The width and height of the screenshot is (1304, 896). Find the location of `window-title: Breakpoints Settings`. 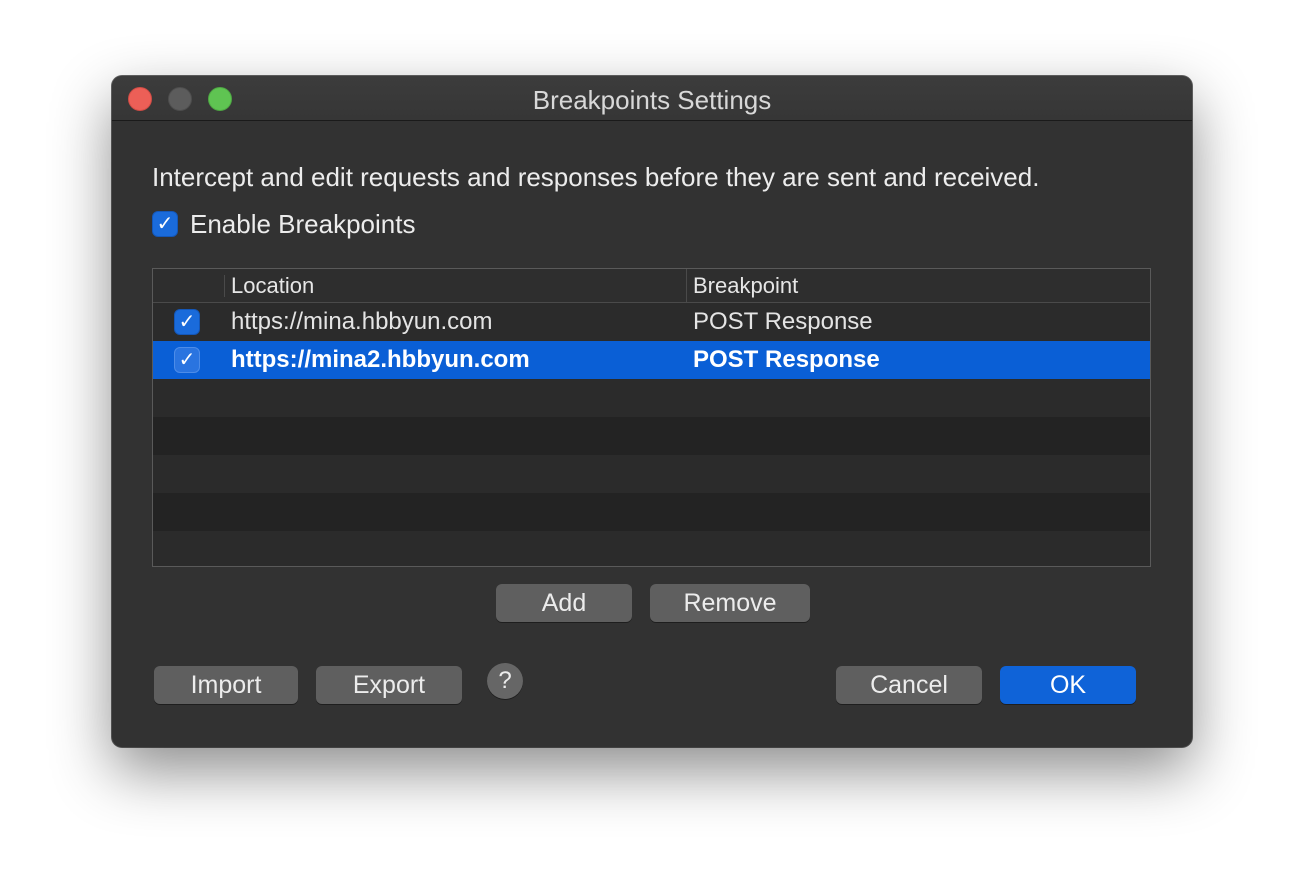

window-title: Breakpoints Settings is located at coordinates (652, 100).